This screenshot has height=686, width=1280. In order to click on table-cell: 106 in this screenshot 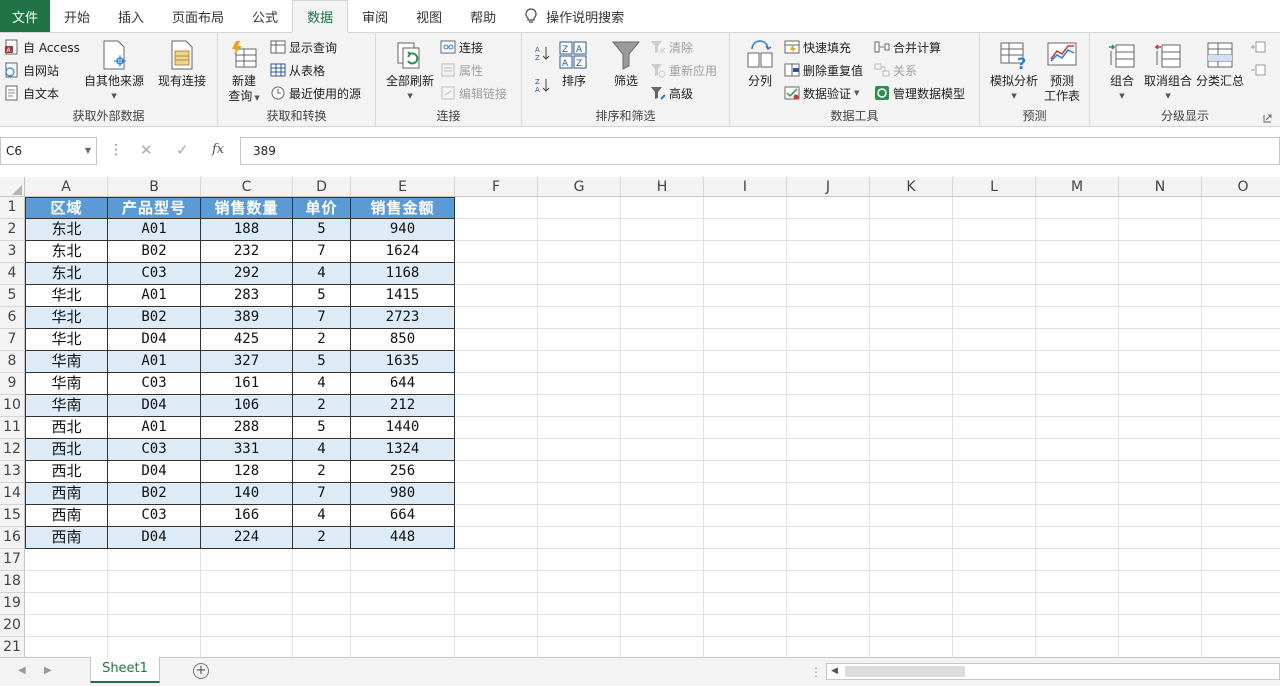, I will do `click(247, 406)`.